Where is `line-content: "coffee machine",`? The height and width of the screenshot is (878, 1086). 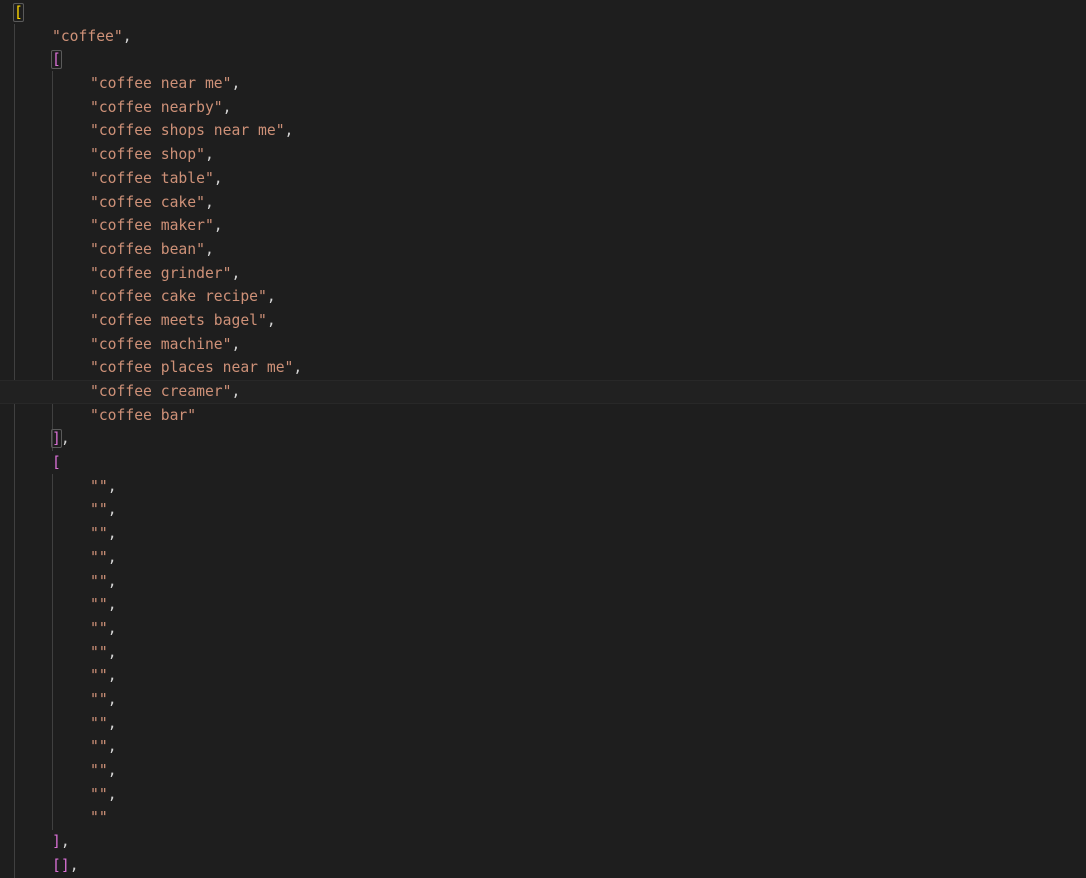
line-content: "coffee machine", is located at coordinates (165, 345).